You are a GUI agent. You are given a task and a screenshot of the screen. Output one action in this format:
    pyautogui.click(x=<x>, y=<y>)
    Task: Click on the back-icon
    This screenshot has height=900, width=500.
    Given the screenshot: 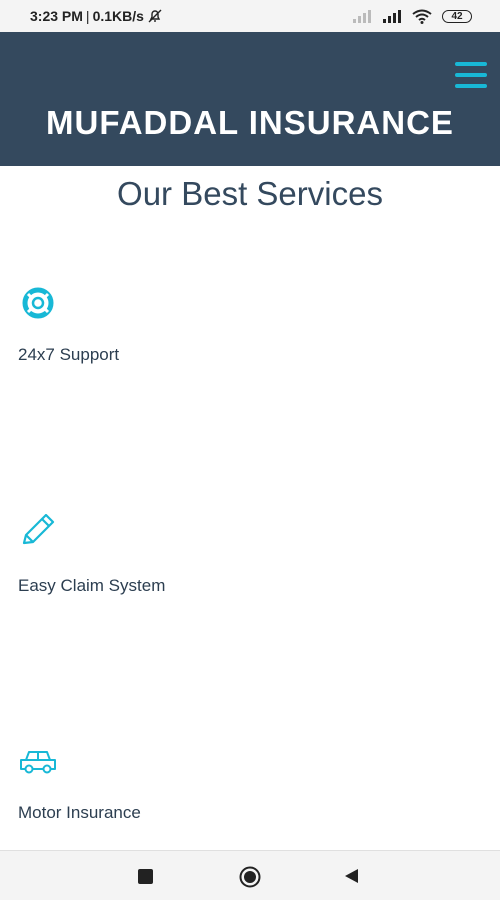 What is the action you would take?
    pyautogui.click(x=351, y=878)
    